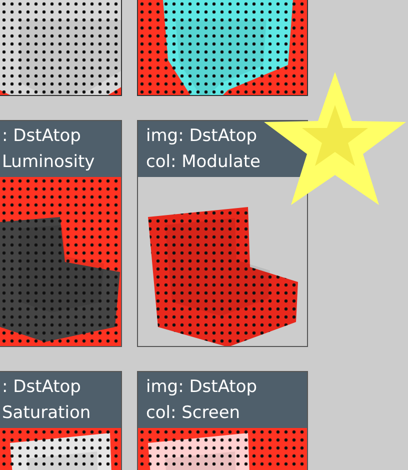 The width and height of the screenshot is (408, 470). Describe the element at coordinates (194, 413) in the screenshot. I see `tile-caption: col: Screen` at that location.